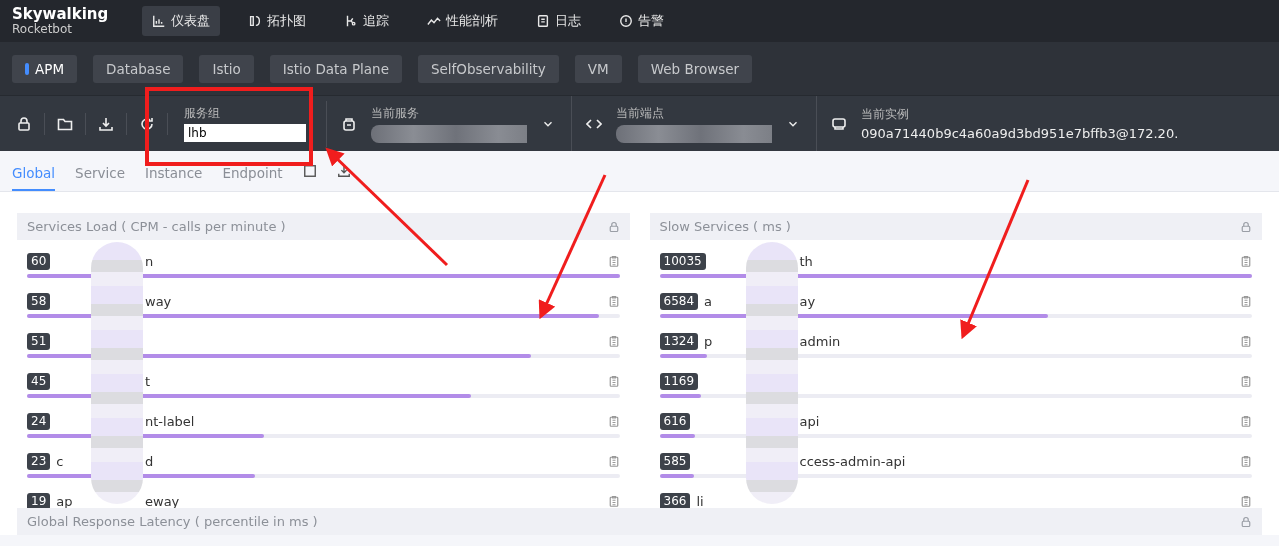 The height and width of the screenshot is (546, 1279). I want to click on nav-tab: 仪表盘, so click(181, 21).